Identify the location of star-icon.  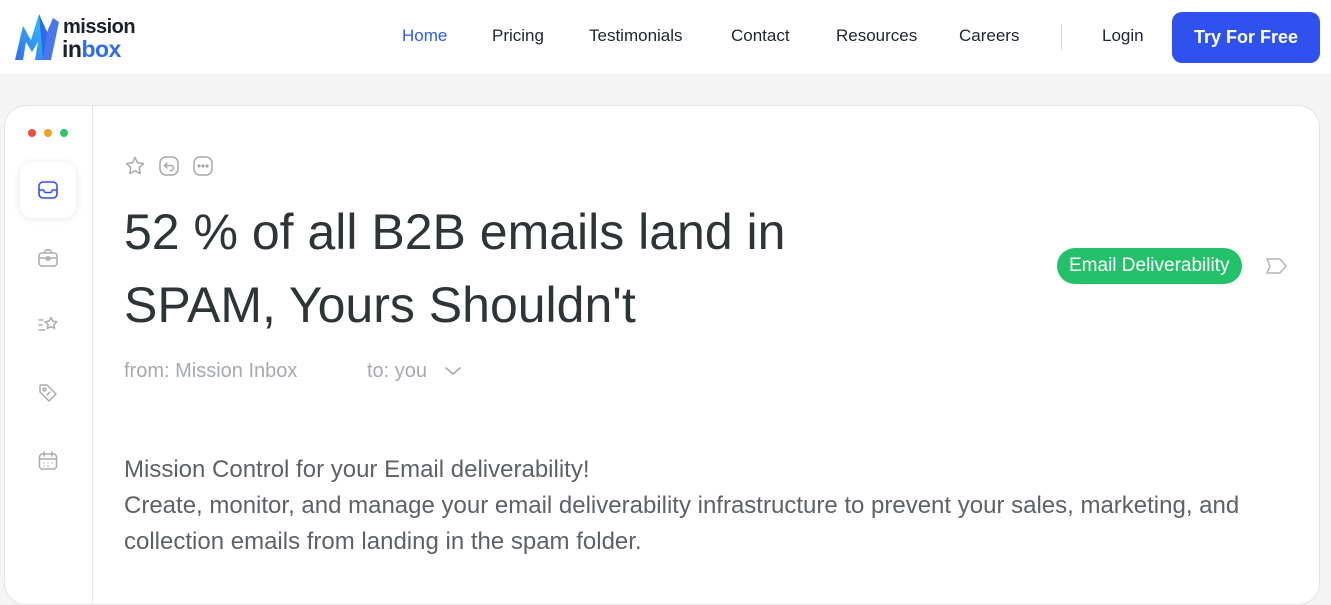
(135, 166).